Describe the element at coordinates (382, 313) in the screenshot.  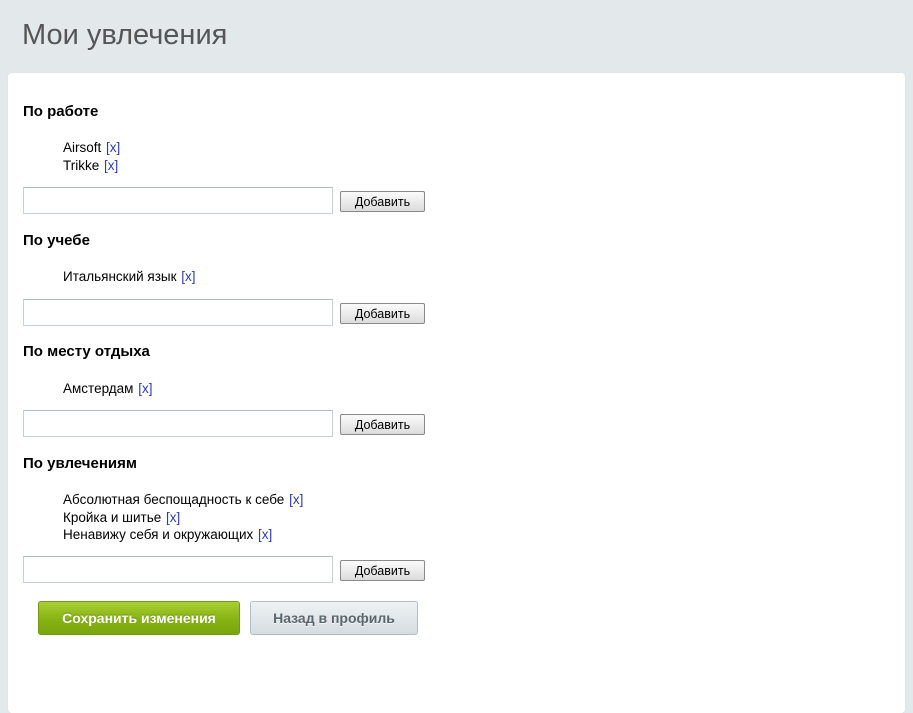
I see `add-study-hobby-button: Добавить` at that location.